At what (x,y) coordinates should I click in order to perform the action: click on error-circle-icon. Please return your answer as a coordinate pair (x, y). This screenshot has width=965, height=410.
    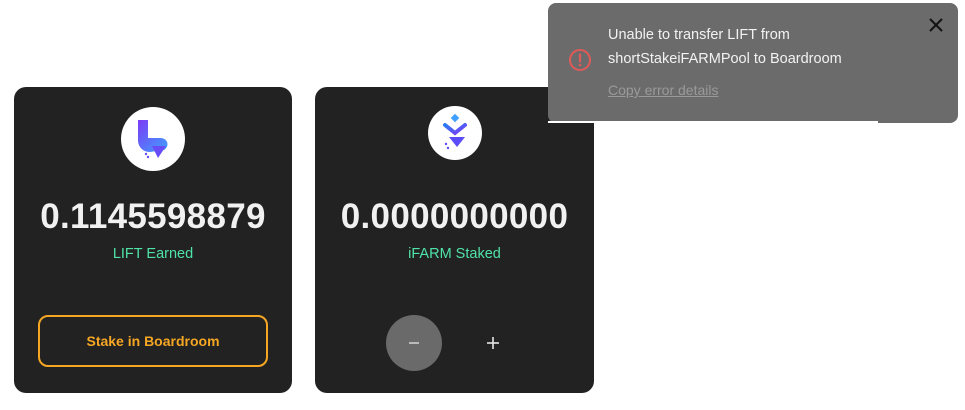
    Looking at the image, I should click on (580, 60).